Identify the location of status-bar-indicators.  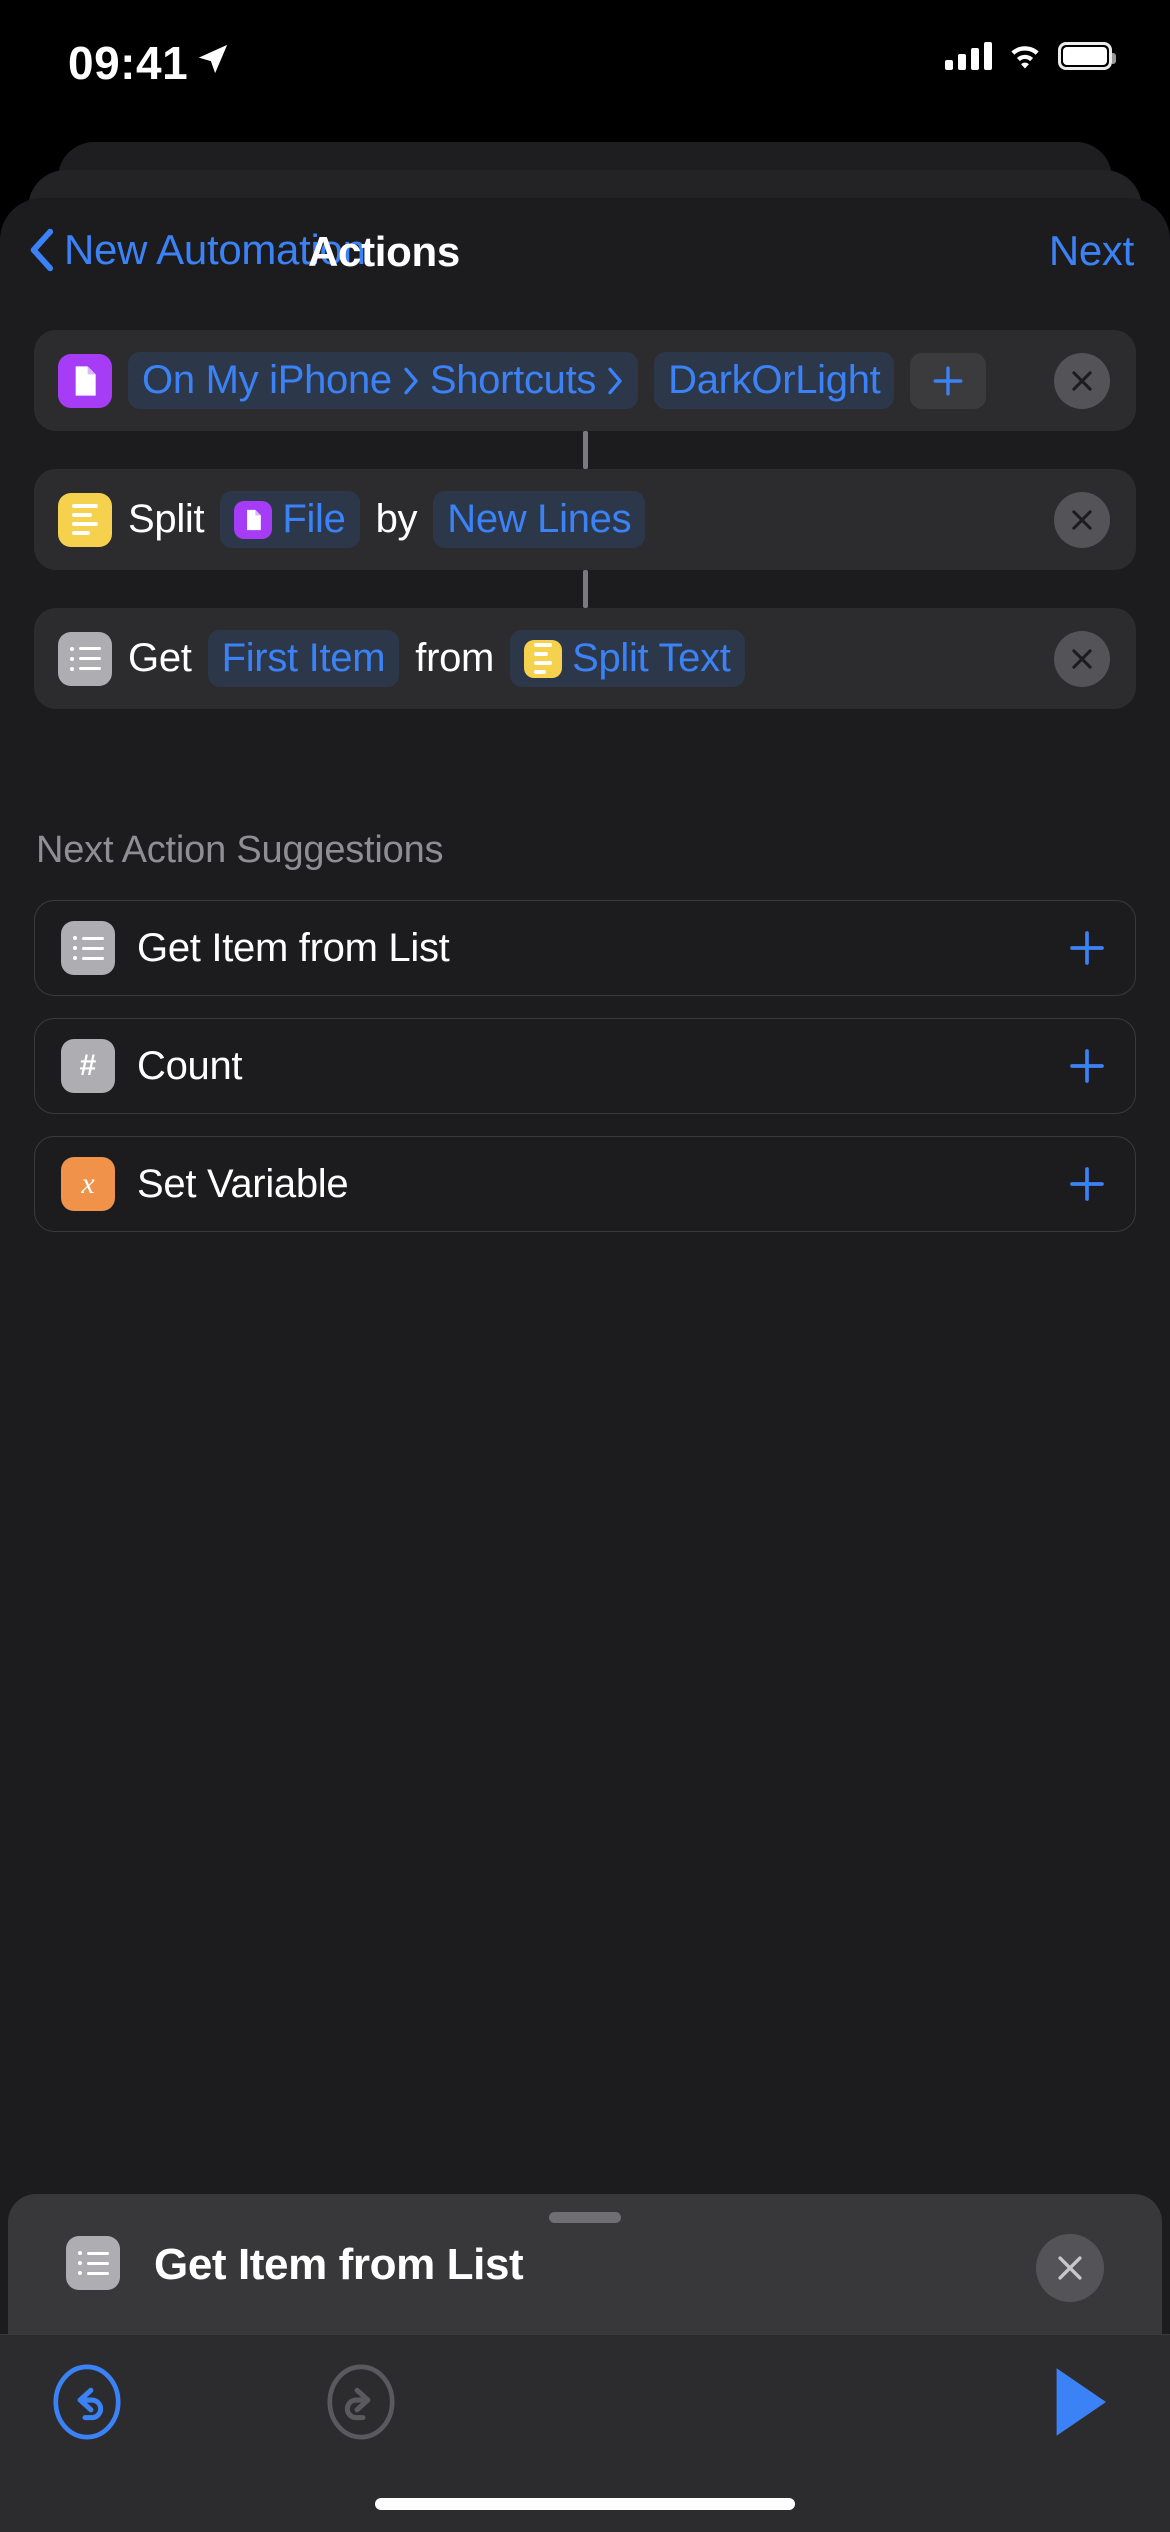
(1030, 55).